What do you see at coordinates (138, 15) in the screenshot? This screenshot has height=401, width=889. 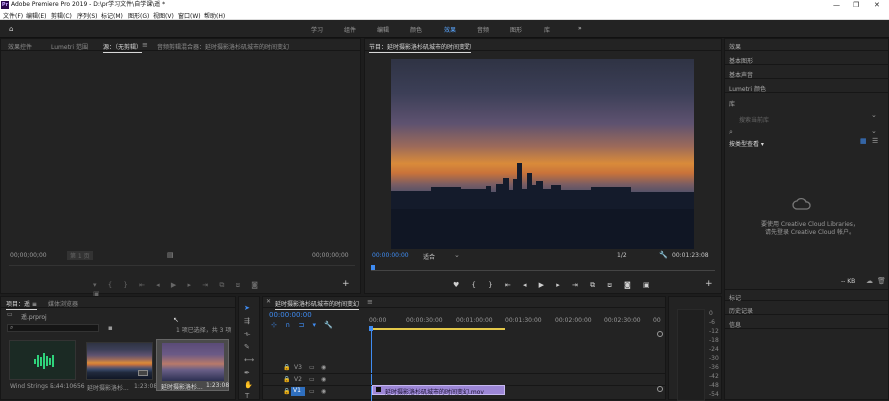 I see `menu-graphics: 图形(G)` at bounding box center [138, 15].